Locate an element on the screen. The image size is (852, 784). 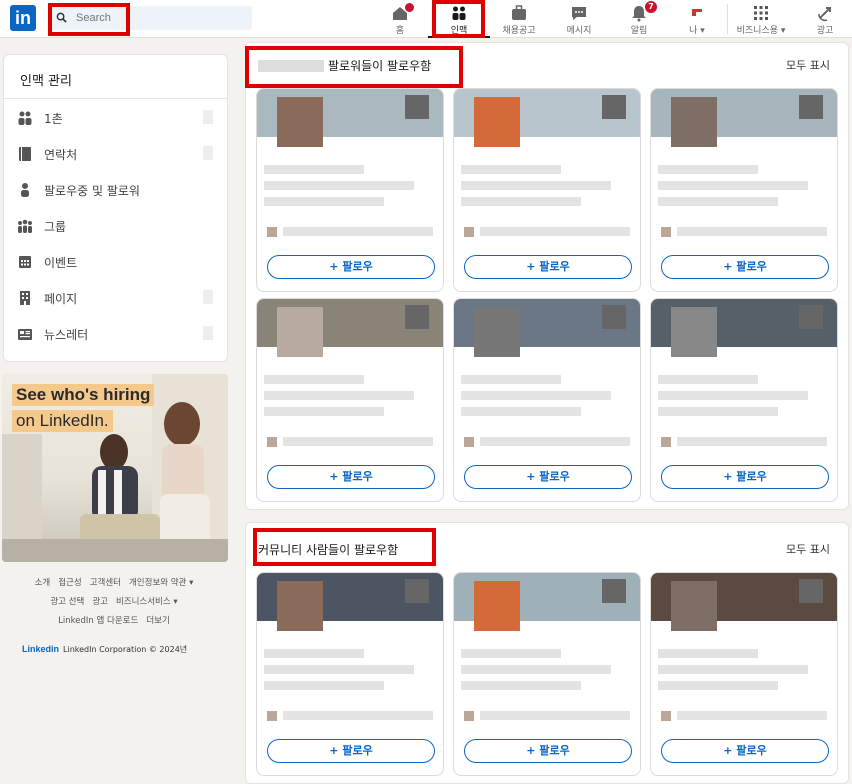
footer-link: 고객센터 is located at coordinates (105, 583).